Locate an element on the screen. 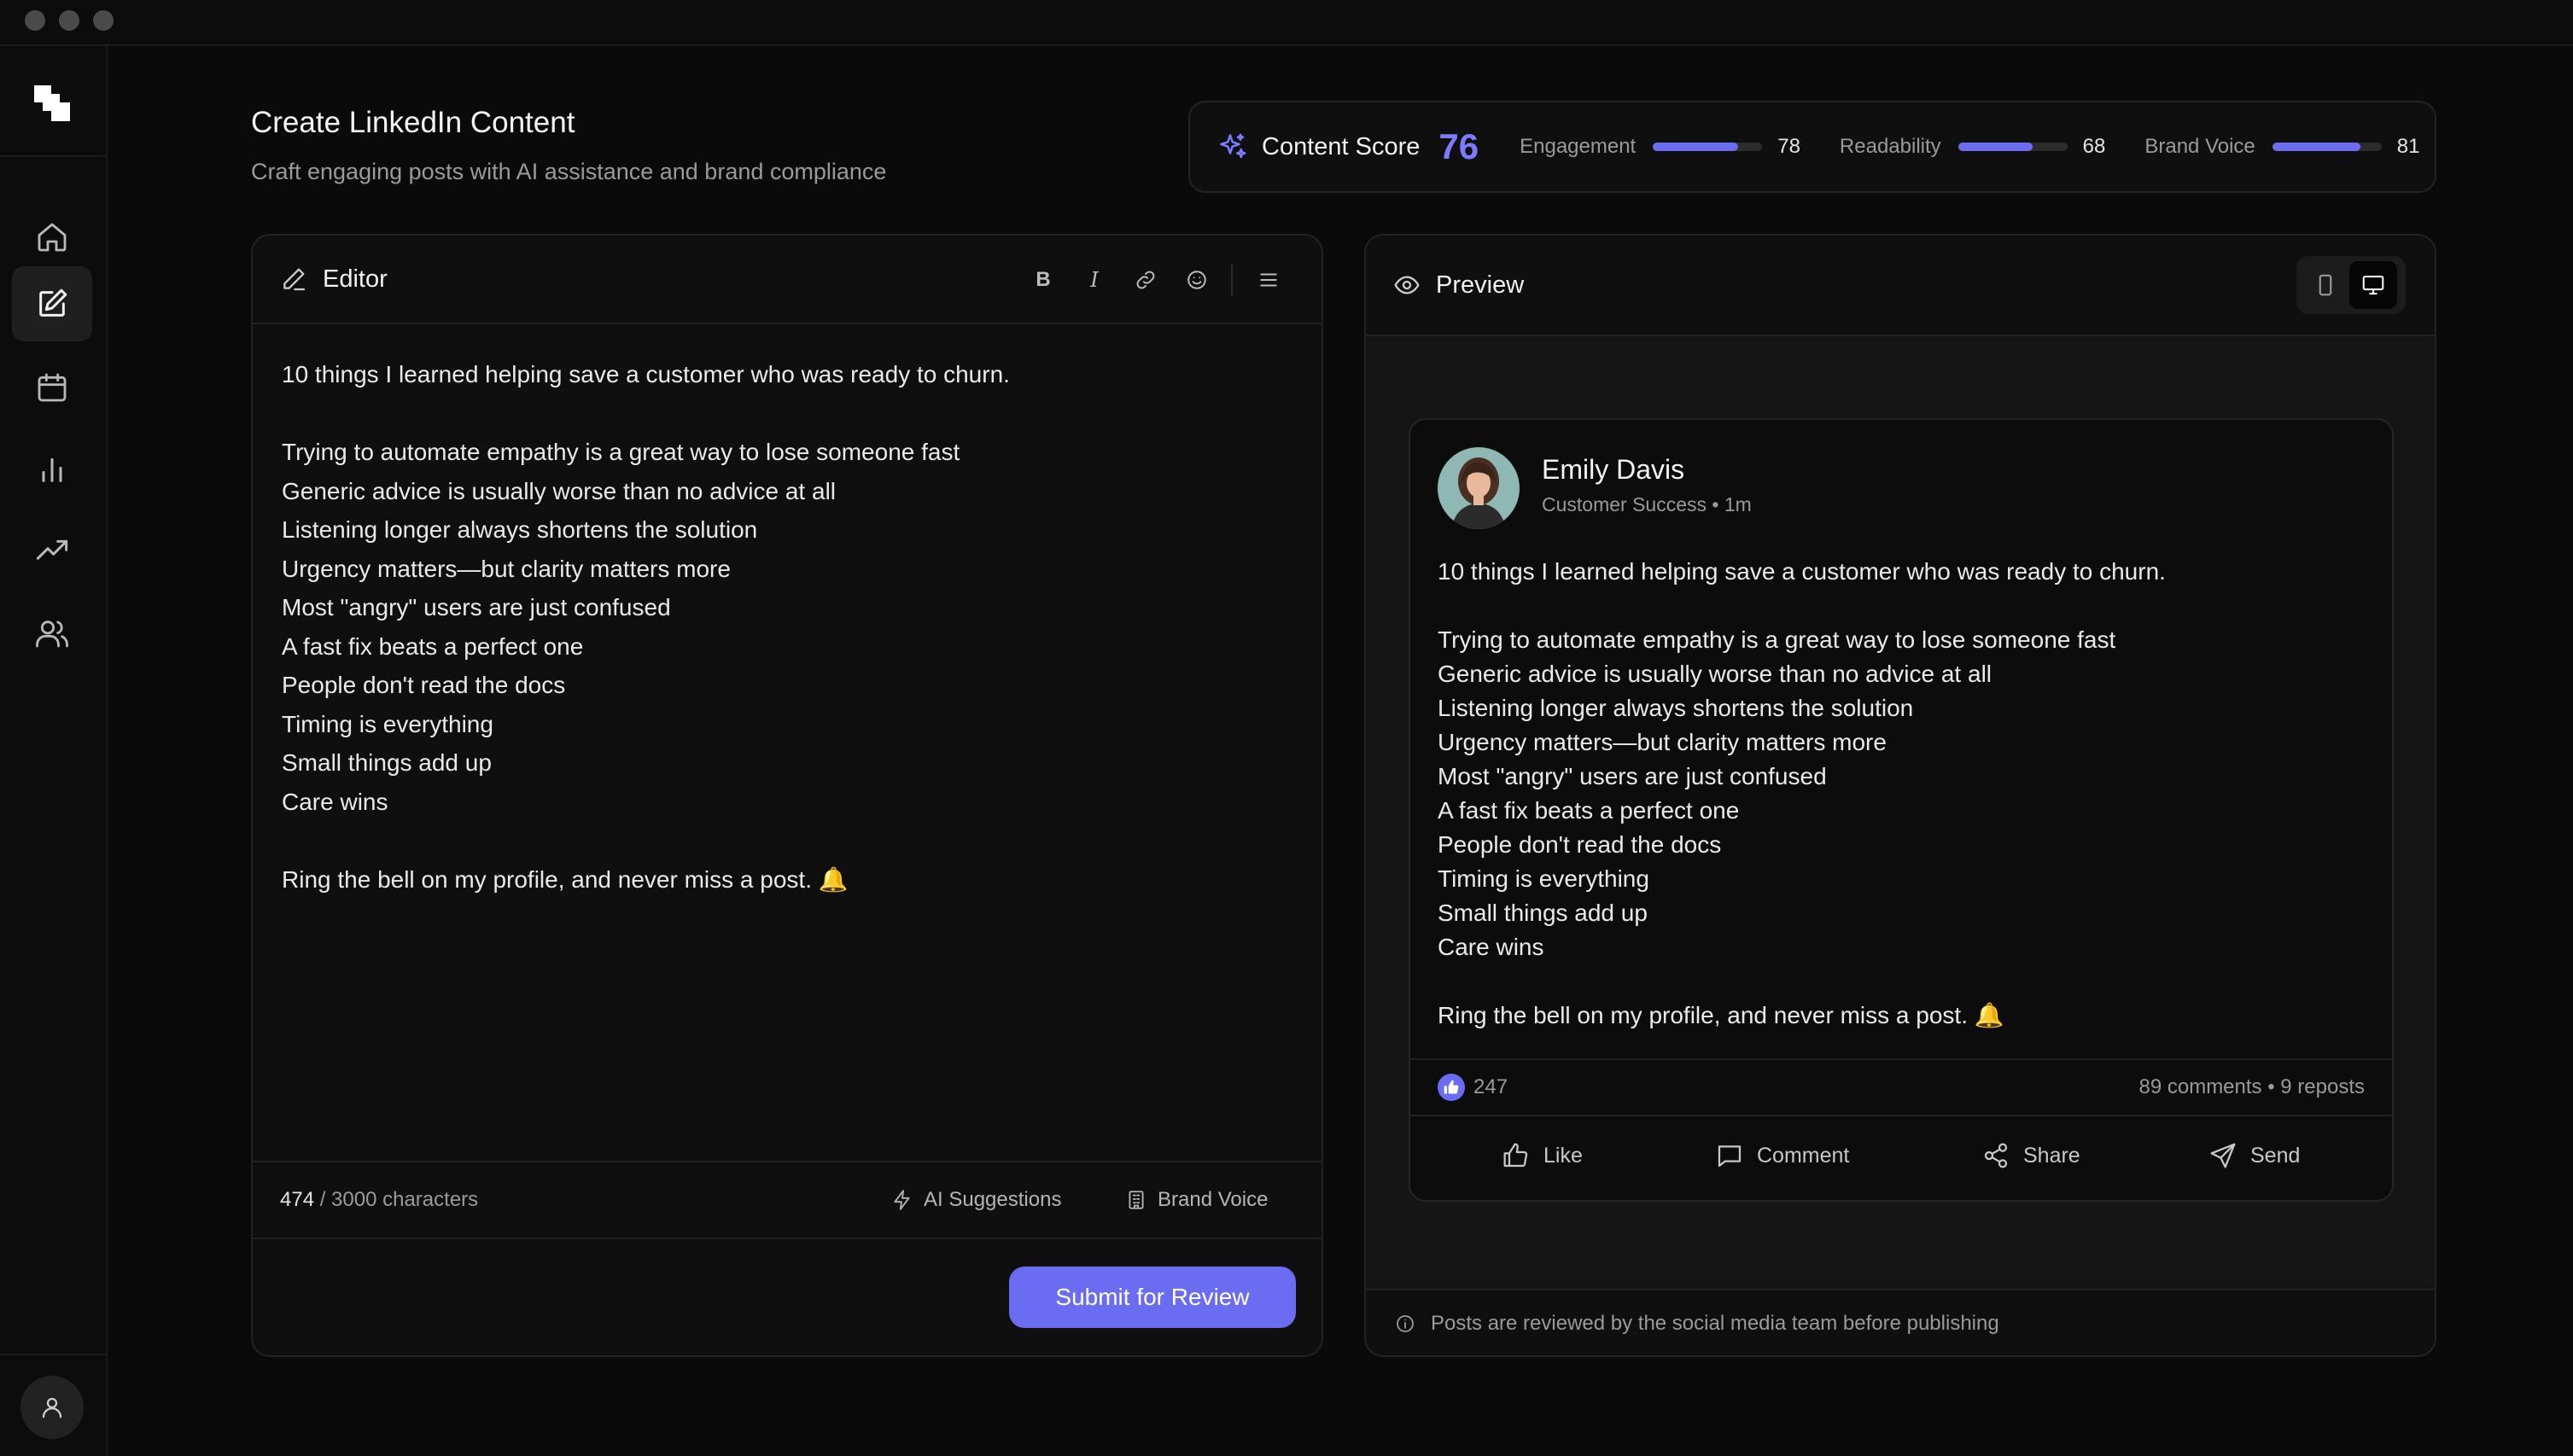 The image size is (2573, 1456). ai-suggestions-button: AI Suggestions is located at coordinates (976, 1200).